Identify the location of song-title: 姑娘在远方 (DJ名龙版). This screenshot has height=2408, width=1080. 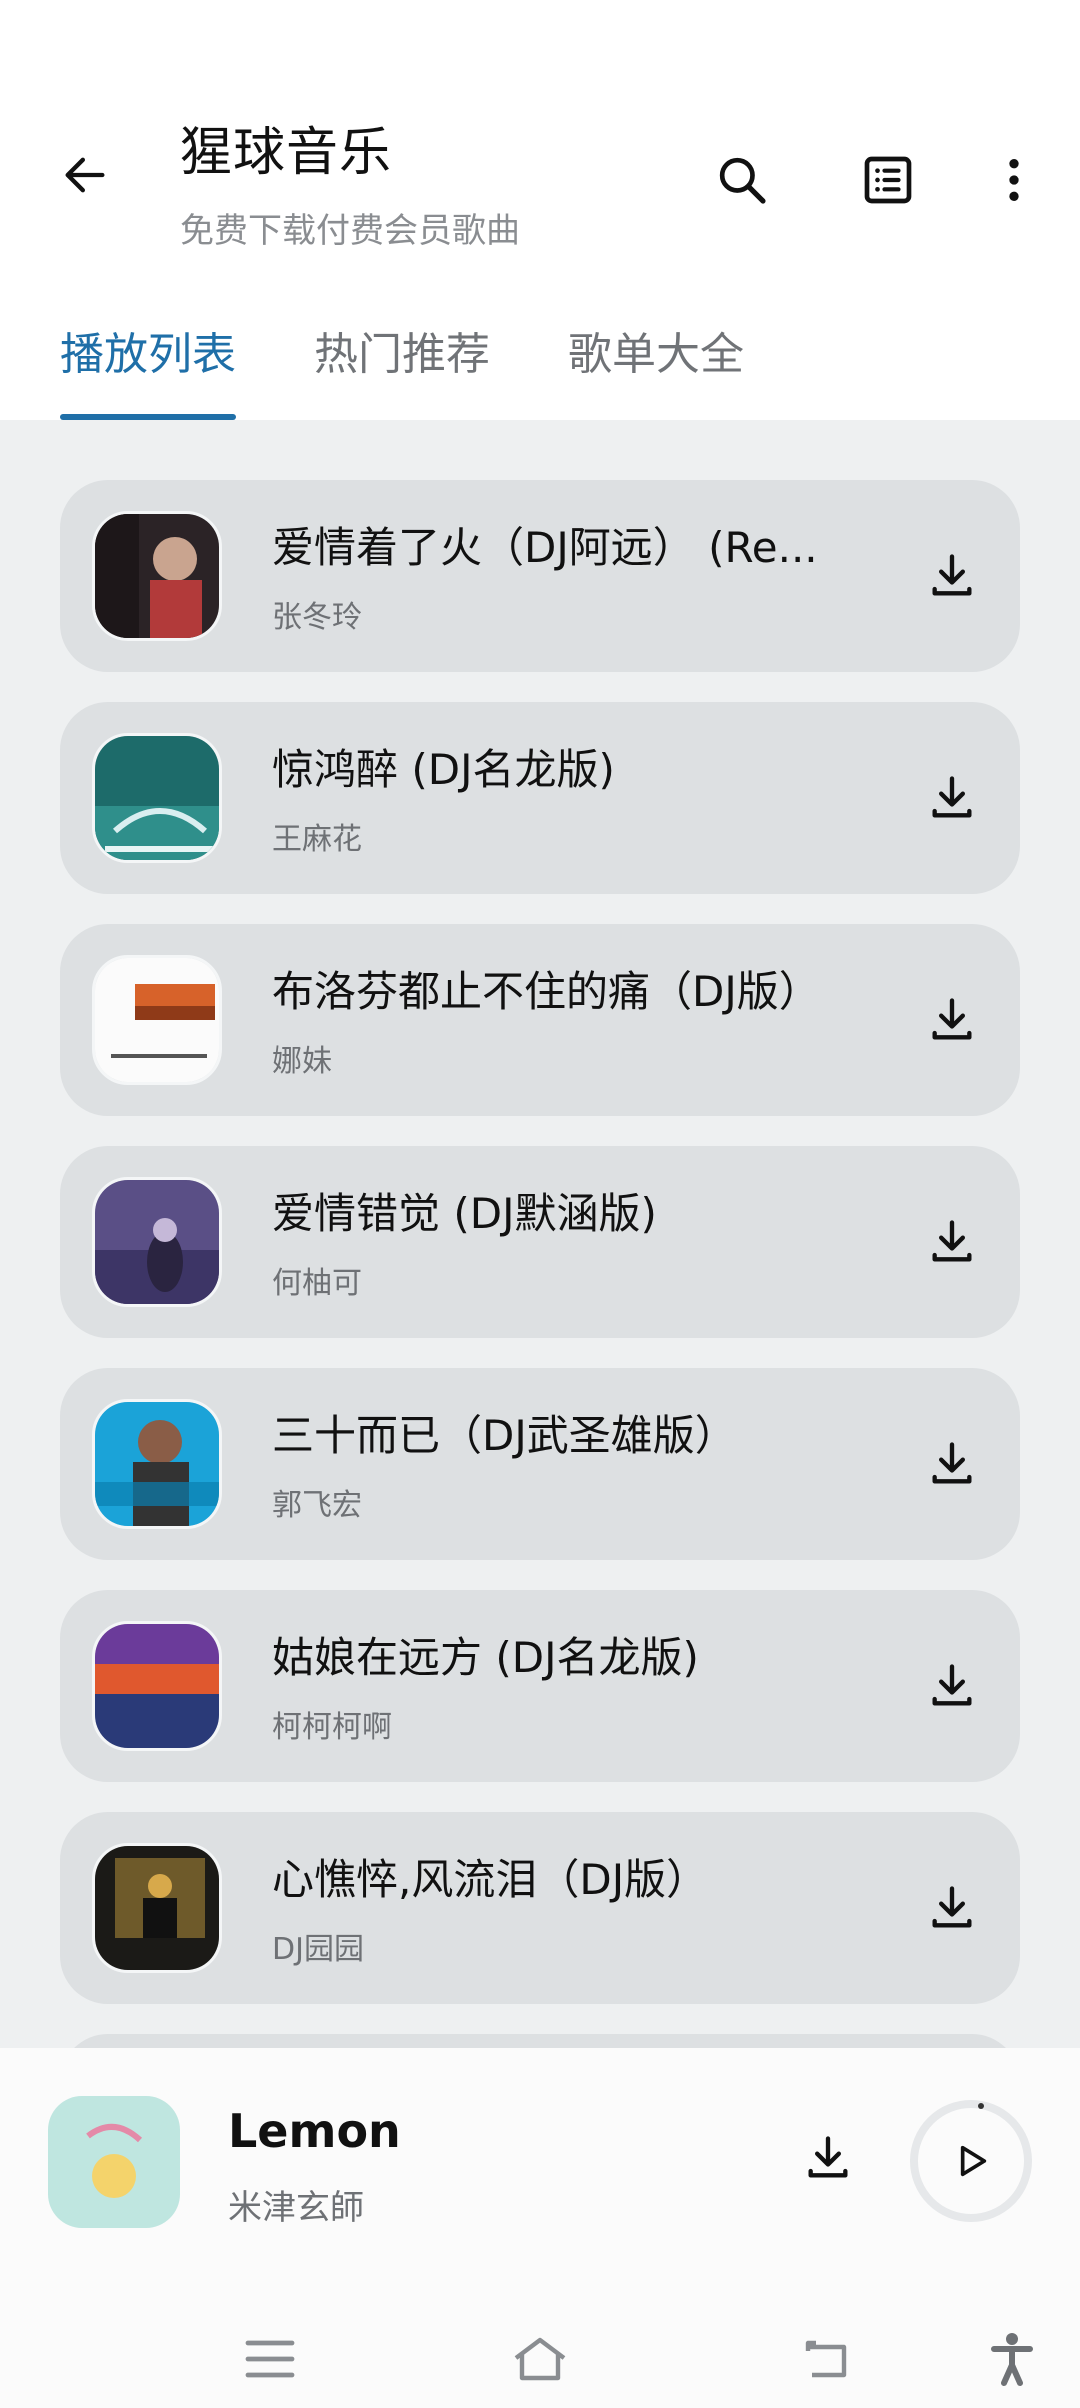
(485, 1657).